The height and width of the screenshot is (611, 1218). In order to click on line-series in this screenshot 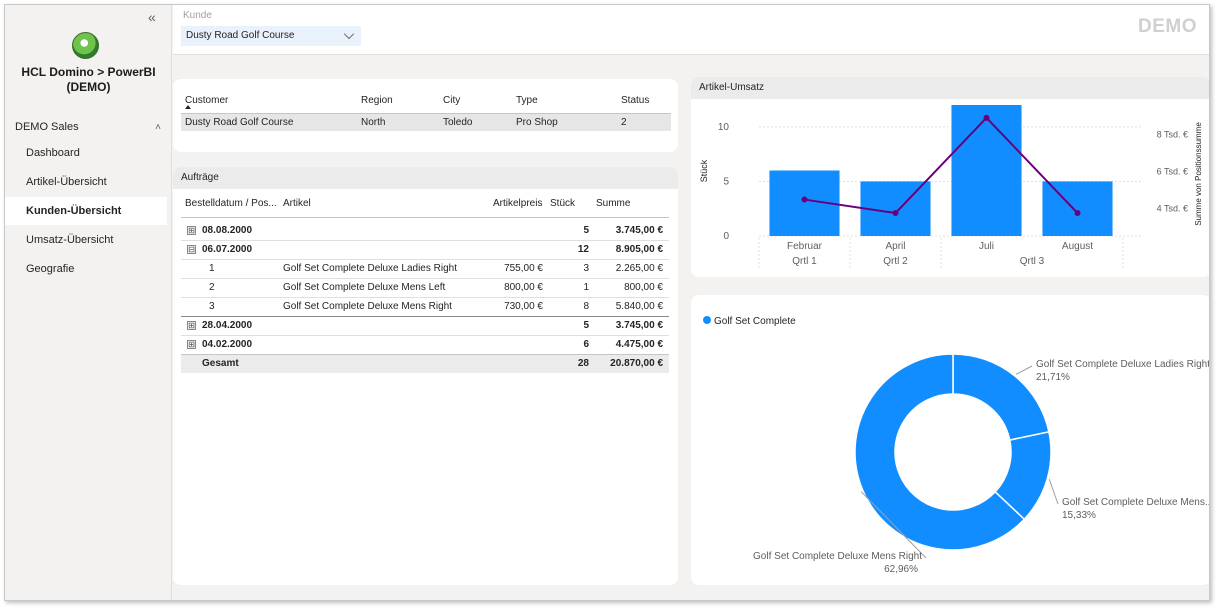, I will do `click(941, 165)`.